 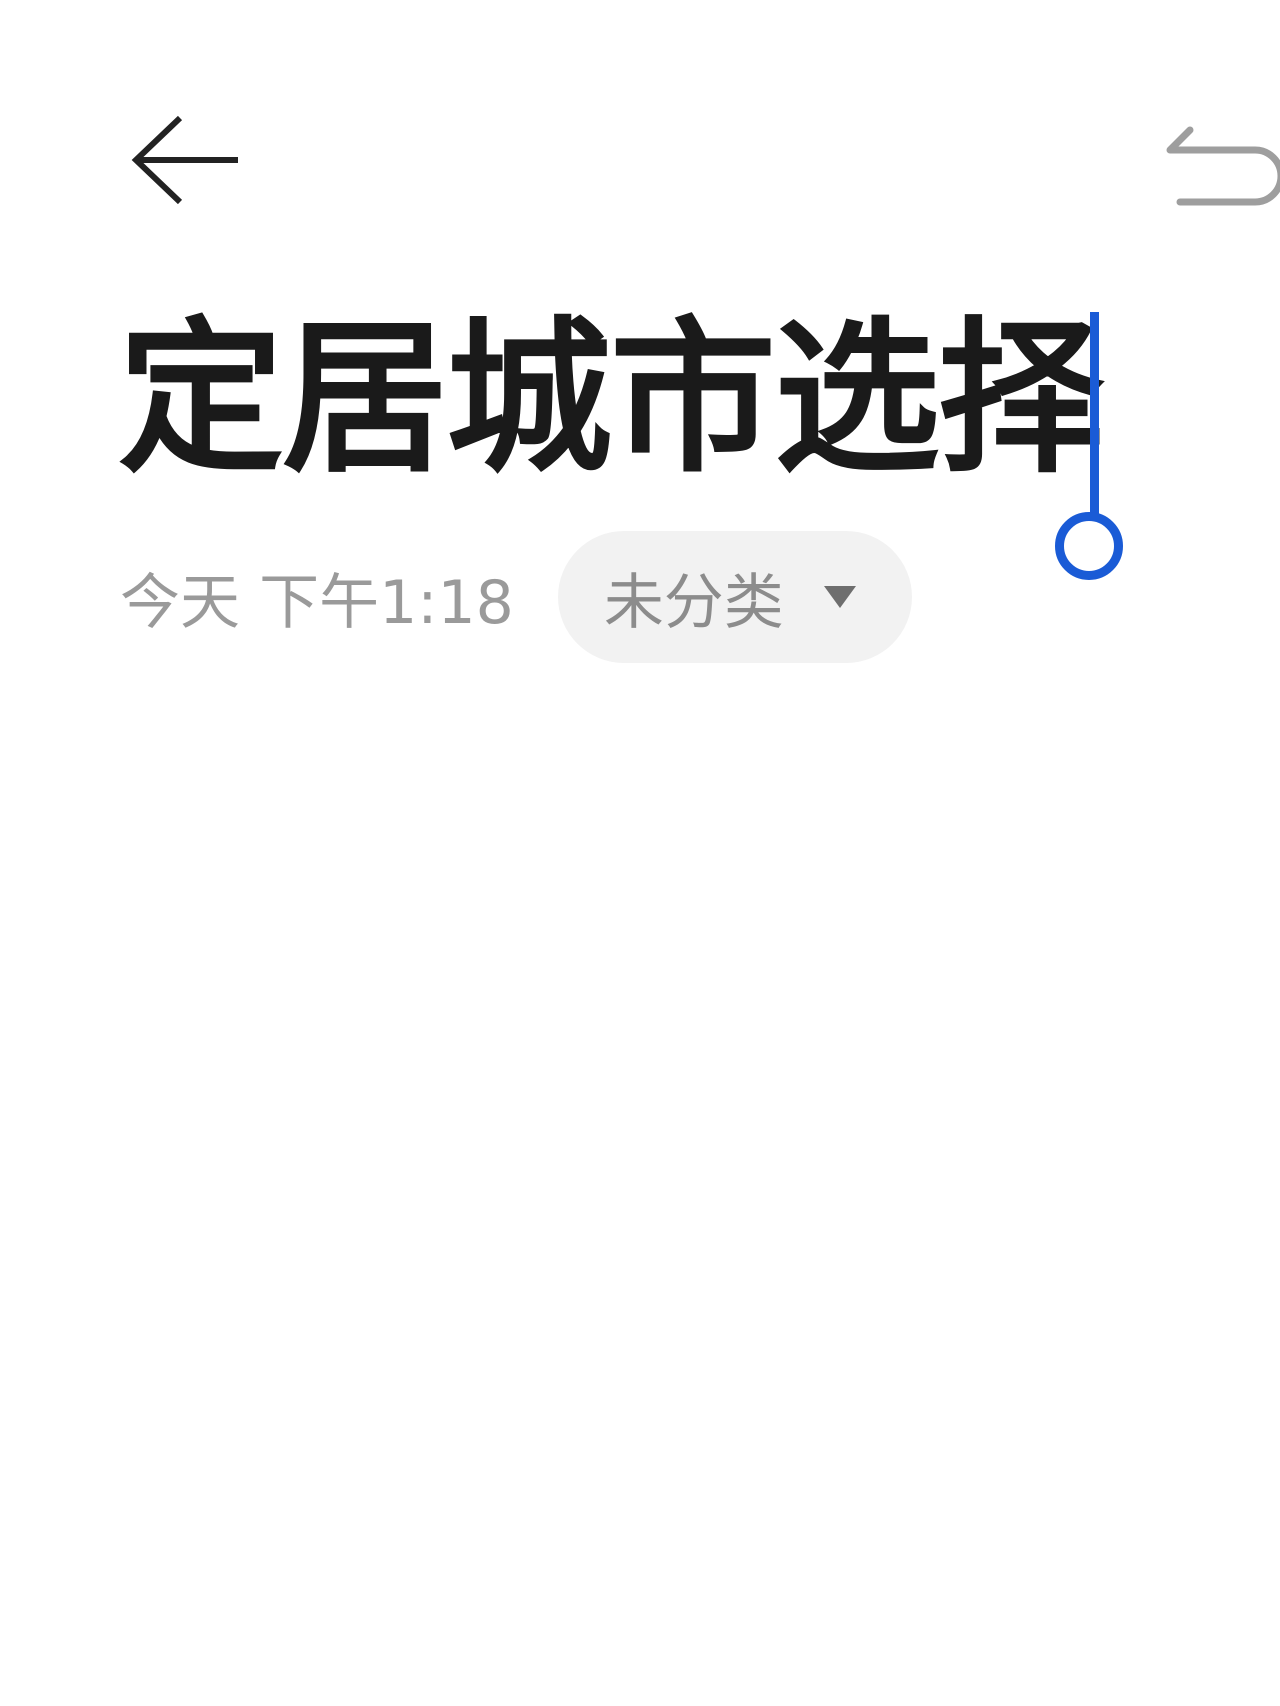 I want to click on cursor-handle, so click(x=1089, y=546).